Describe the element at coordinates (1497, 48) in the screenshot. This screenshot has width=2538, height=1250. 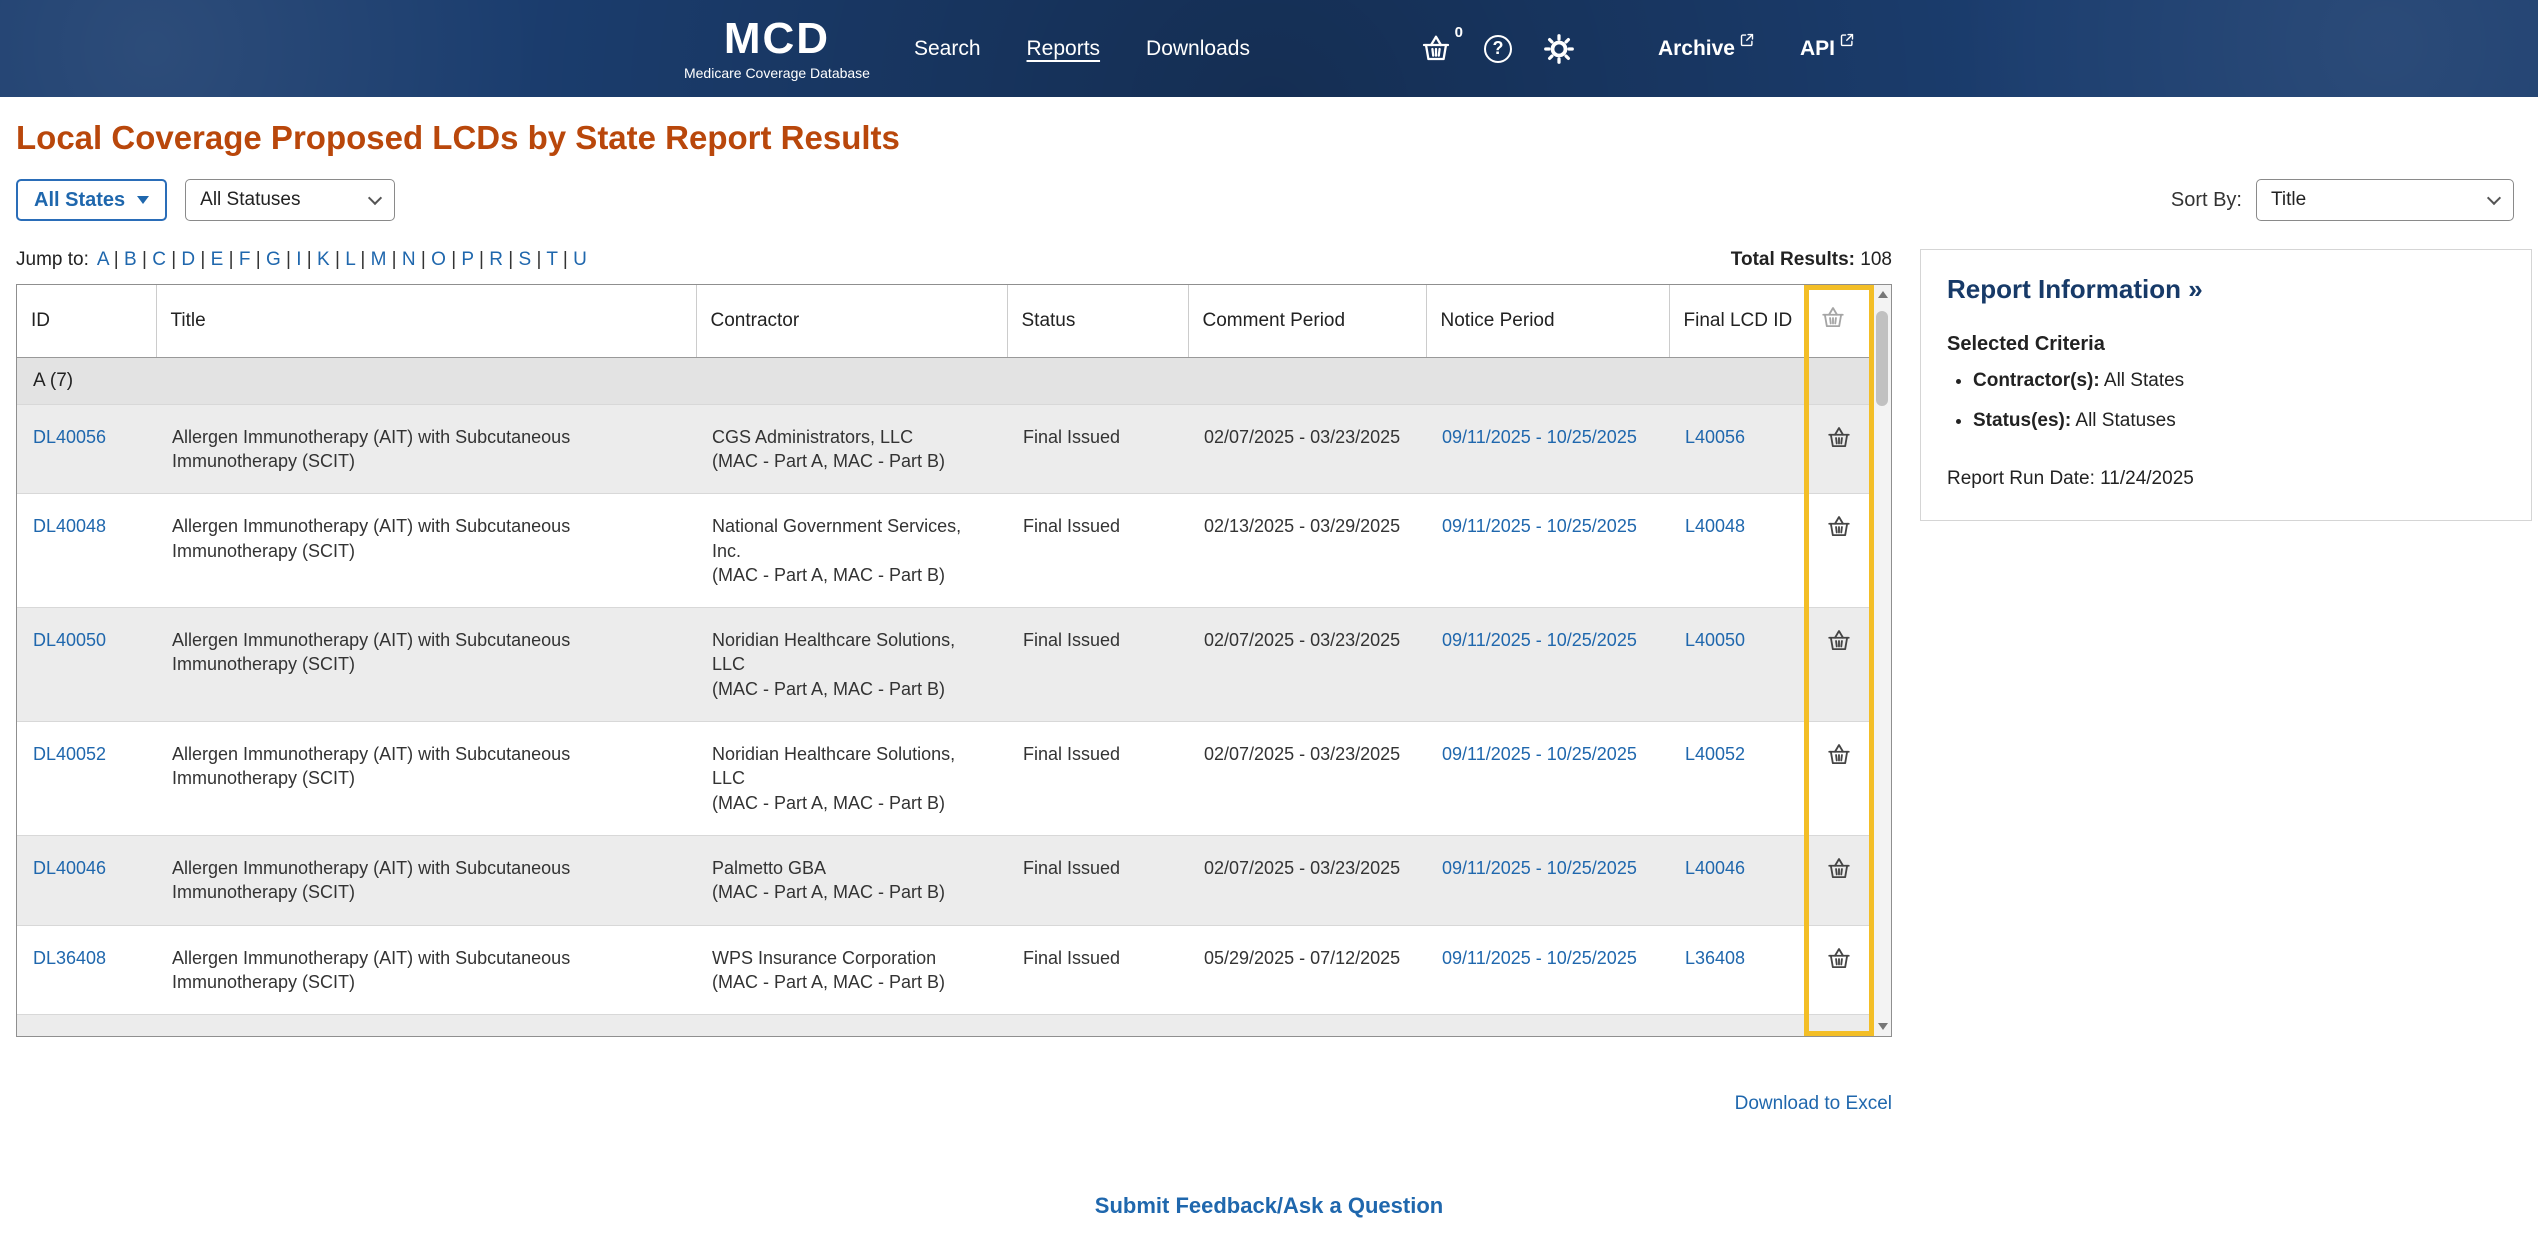
I see `help-button: ?` at that location.